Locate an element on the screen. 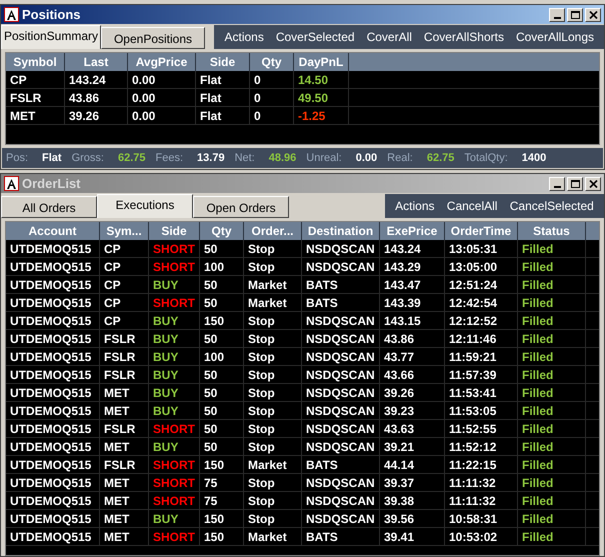 The width and height of the screenshot is (605, 557). tab: PositionSummary is located at coordinates (51, 37).